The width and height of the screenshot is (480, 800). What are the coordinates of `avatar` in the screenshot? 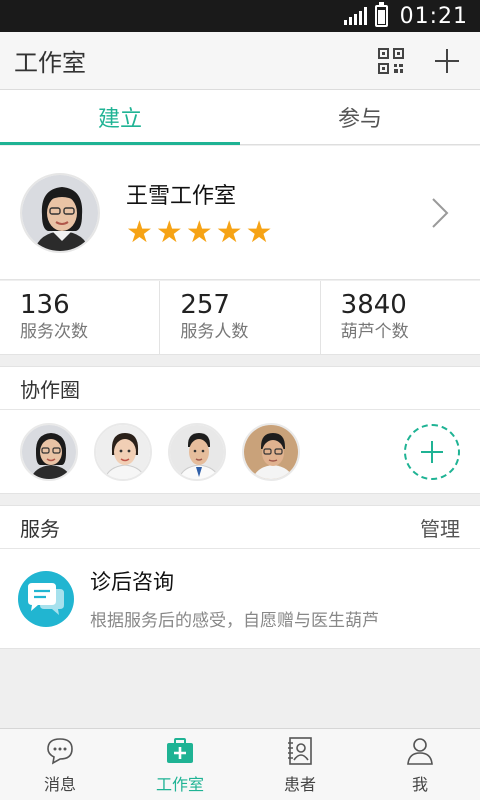 It's located at (60, 212).